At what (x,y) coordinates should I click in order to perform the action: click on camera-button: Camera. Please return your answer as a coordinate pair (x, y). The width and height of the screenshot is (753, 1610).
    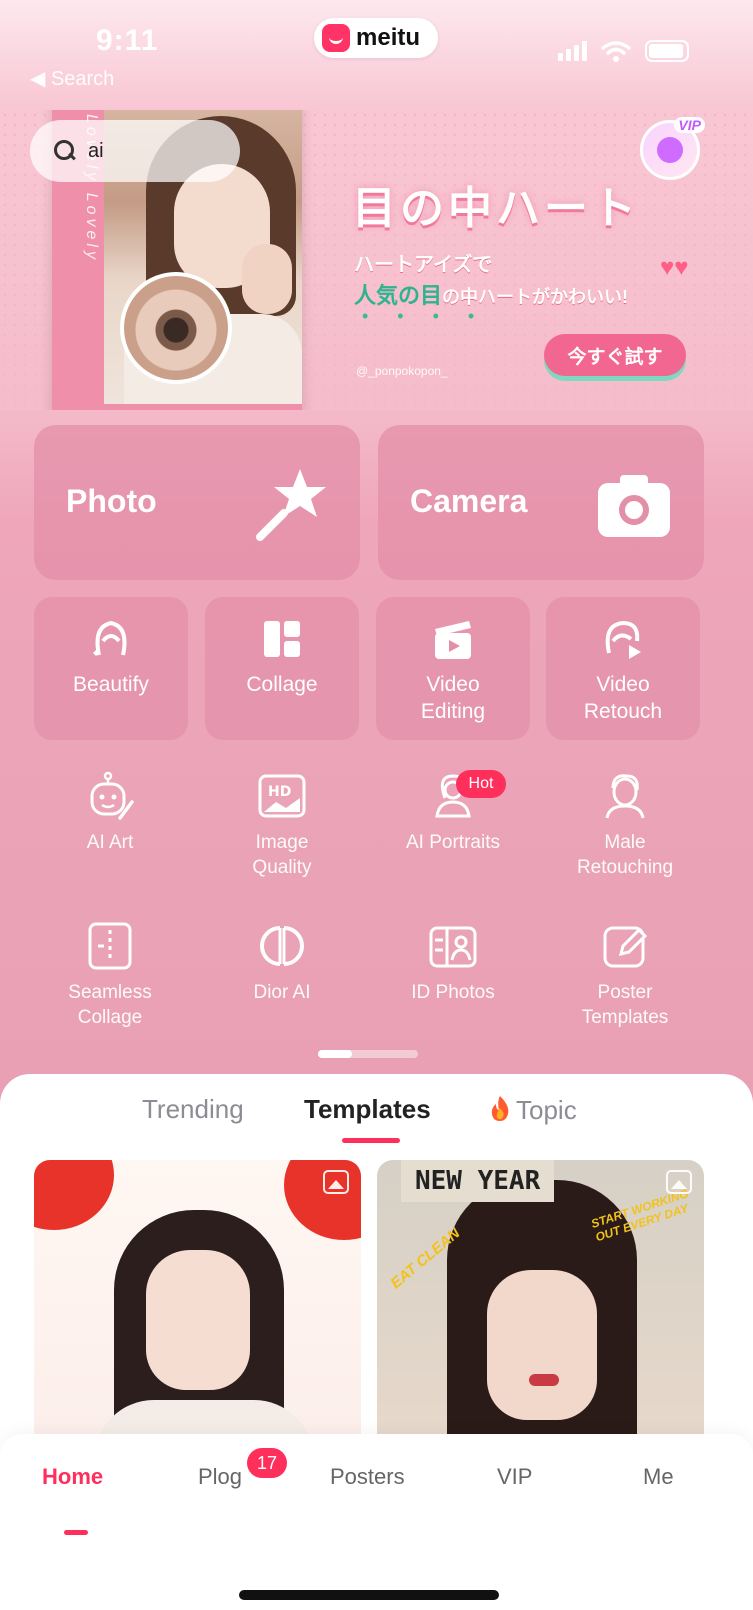
    Looking at the image, I should click on (541, 502).